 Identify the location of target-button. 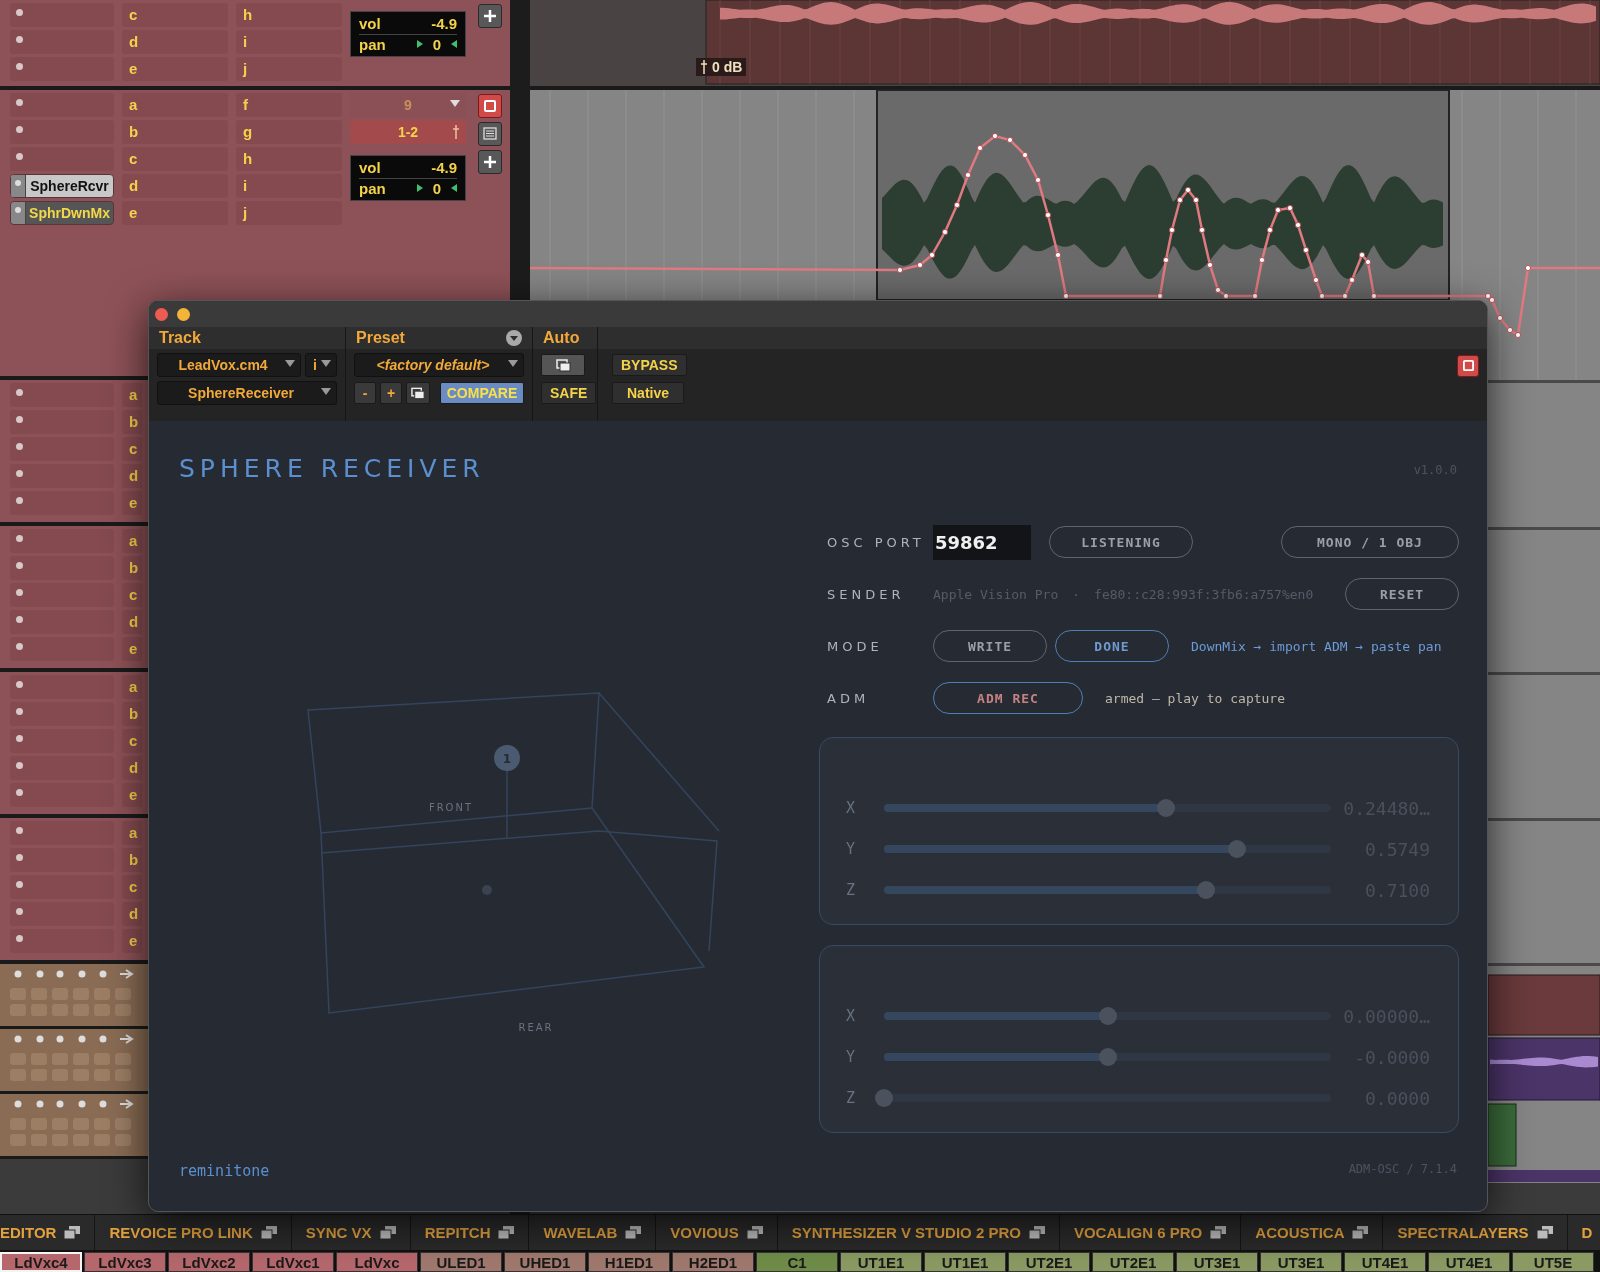
(1468, 365).